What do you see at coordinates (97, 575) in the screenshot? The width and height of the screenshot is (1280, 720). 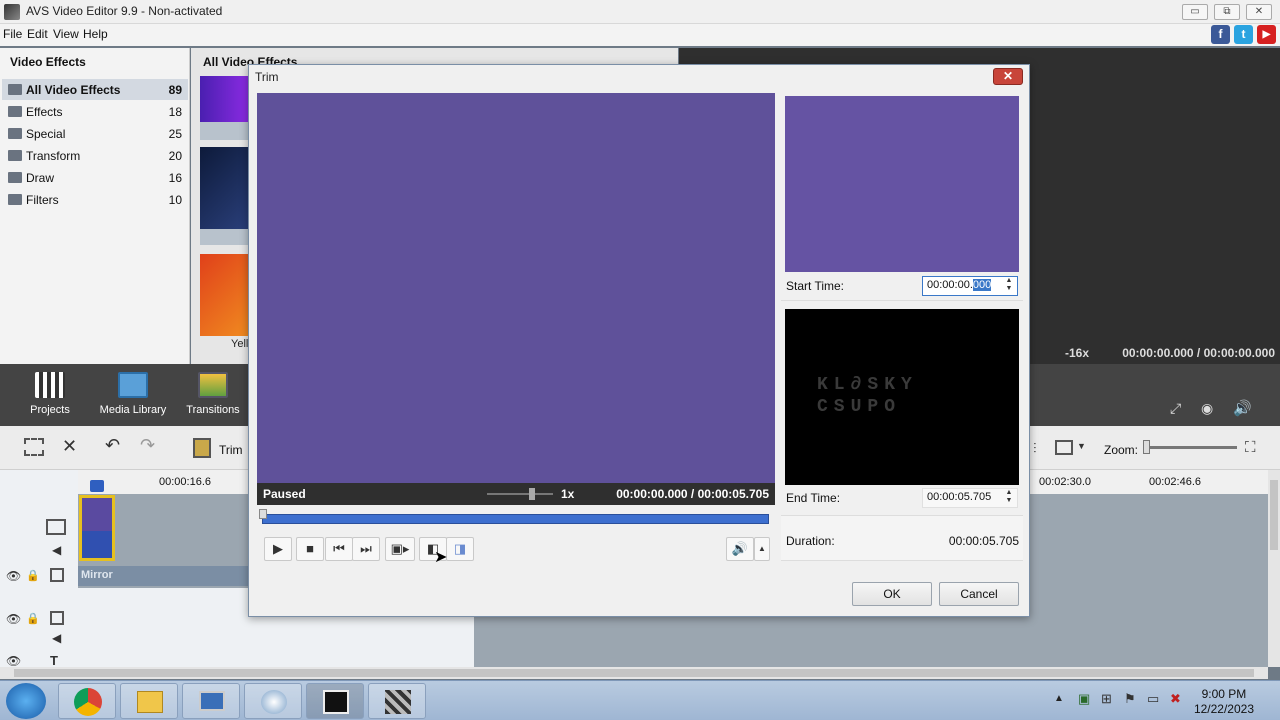 I see `effect-clip-label: Mirror` at bounding box center [97, 575].